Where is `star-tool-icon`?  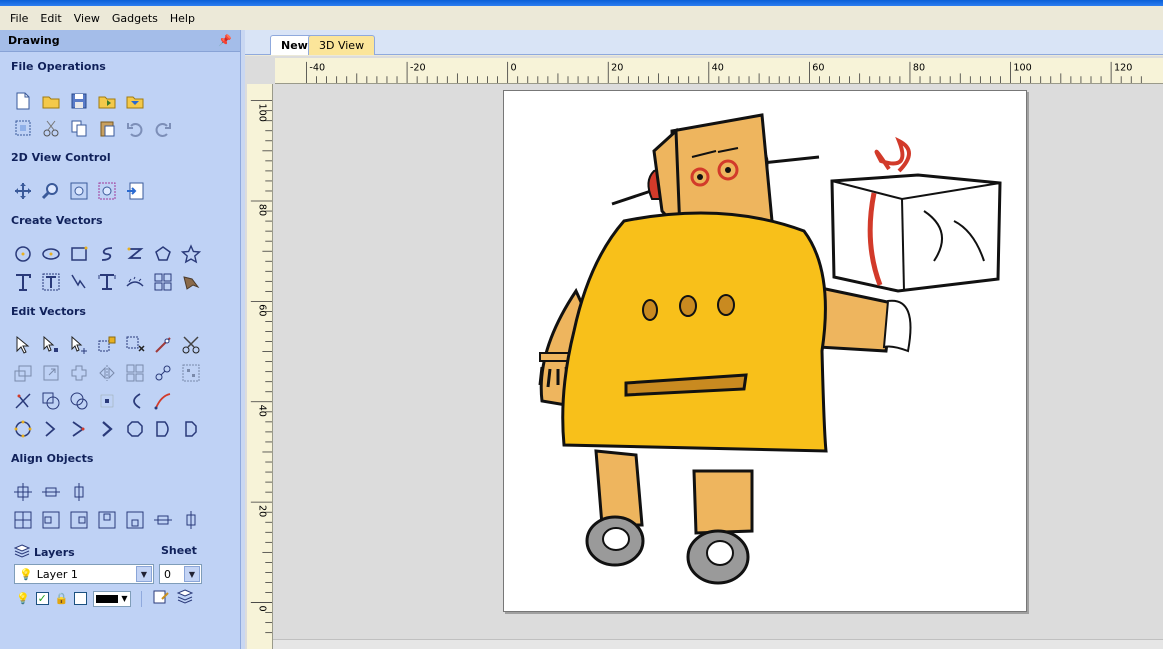
star-tool-icon is located at coordinates (191, 254).